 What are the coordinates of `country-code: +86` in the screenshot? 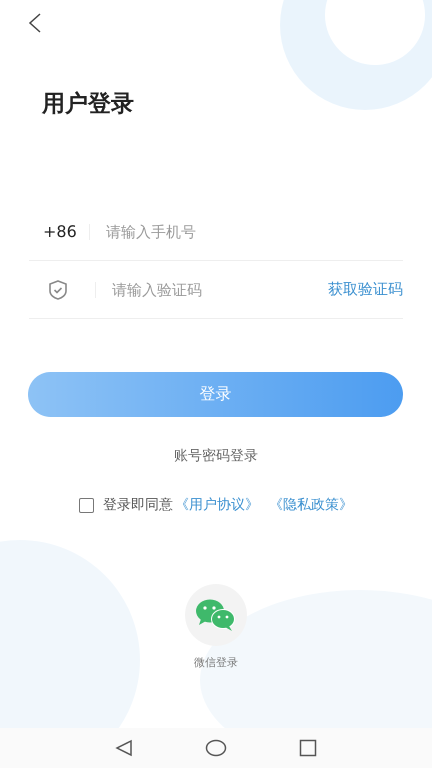 It's located at (59, 231).